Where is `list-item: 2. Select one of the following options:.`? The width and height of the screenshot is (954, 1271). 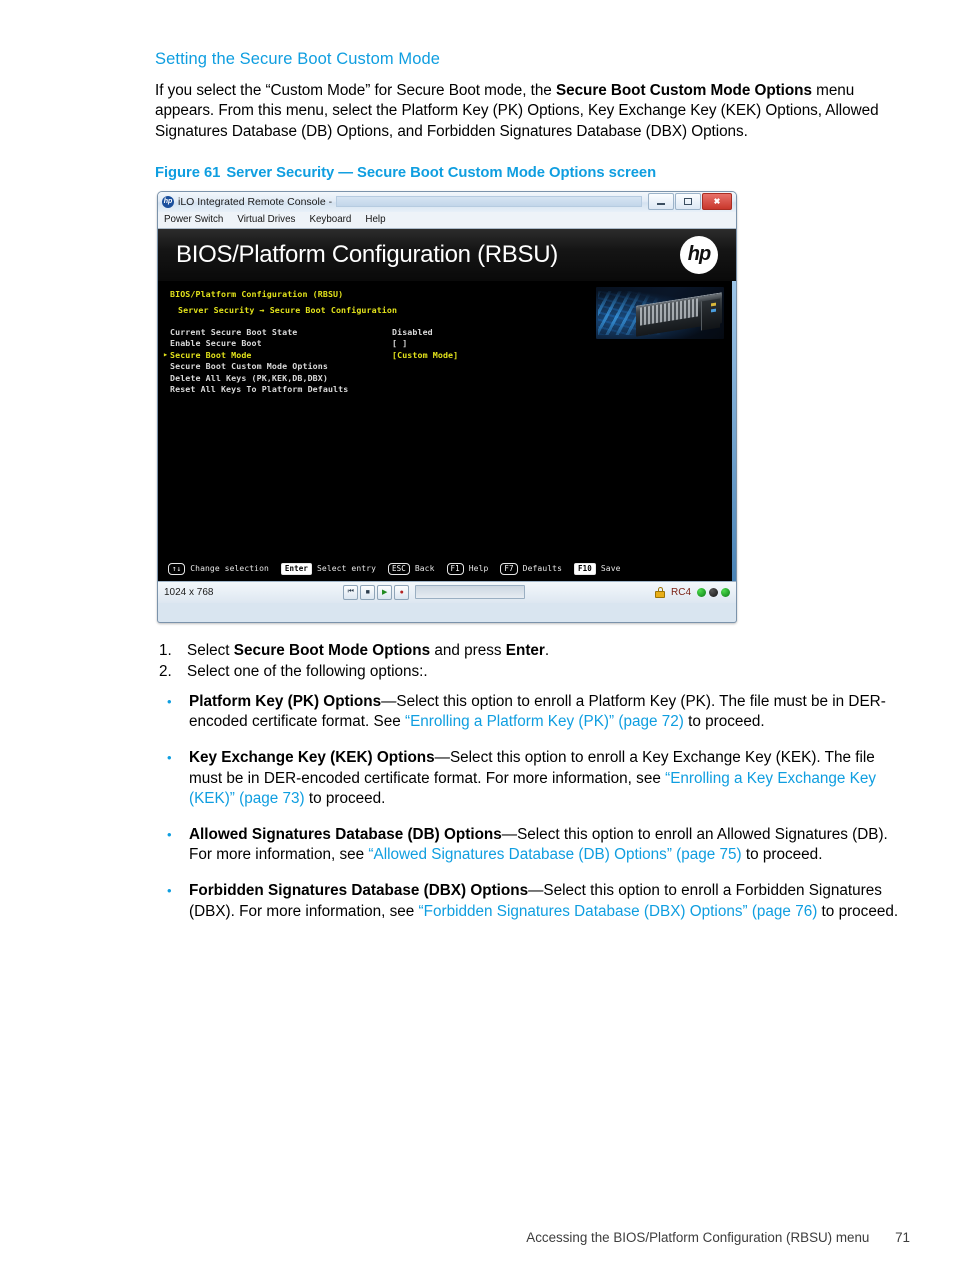 list-item: 2. Select one of the following options:. is located at coordinates (532, 672).